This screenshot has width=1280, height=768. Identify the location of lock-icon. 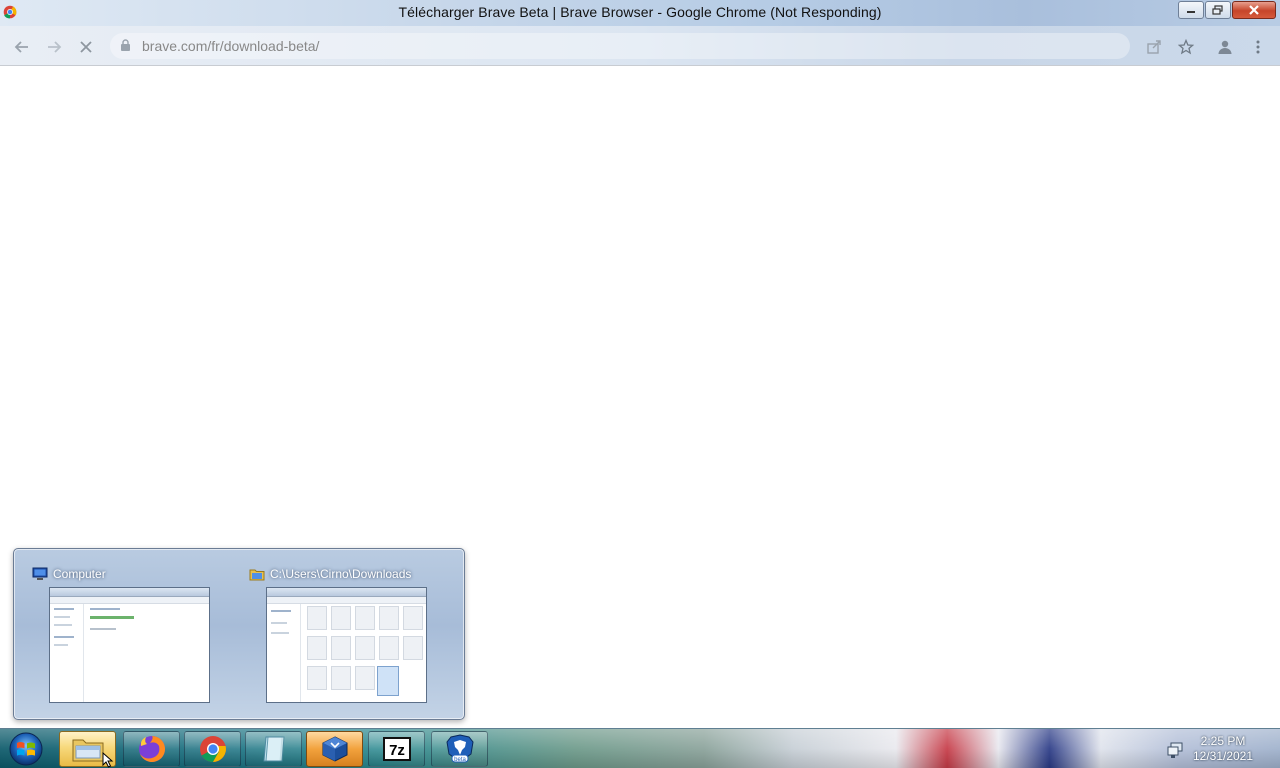
(125, 45).